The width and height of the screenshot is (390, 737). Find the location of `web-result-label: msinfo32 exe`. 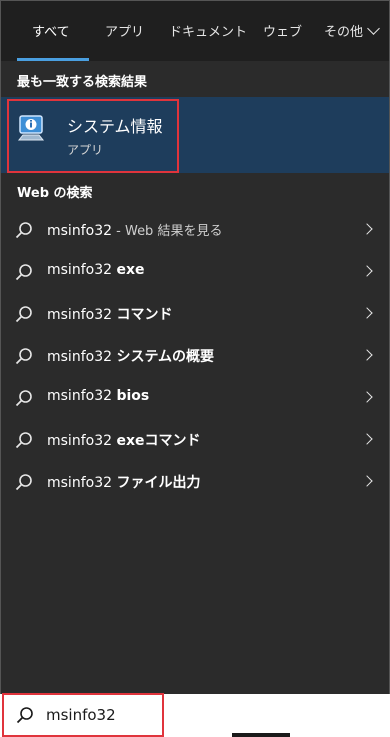

web-result-label: msinfo32 exe is located at coordinates (96, 270).